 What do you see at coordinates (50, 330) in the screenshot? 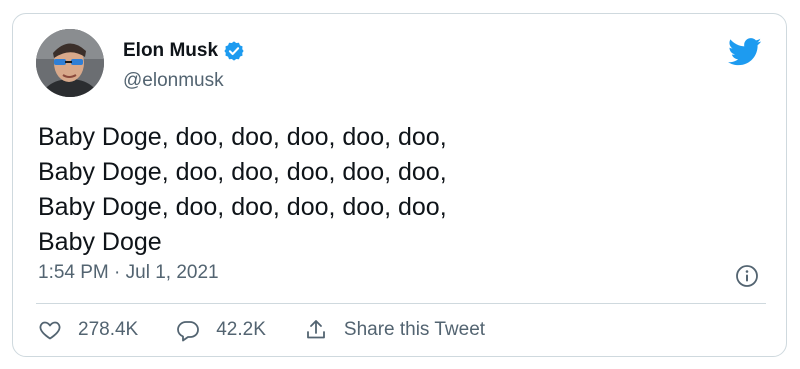
I see `heart-icon` at bounding box center [50, 330].